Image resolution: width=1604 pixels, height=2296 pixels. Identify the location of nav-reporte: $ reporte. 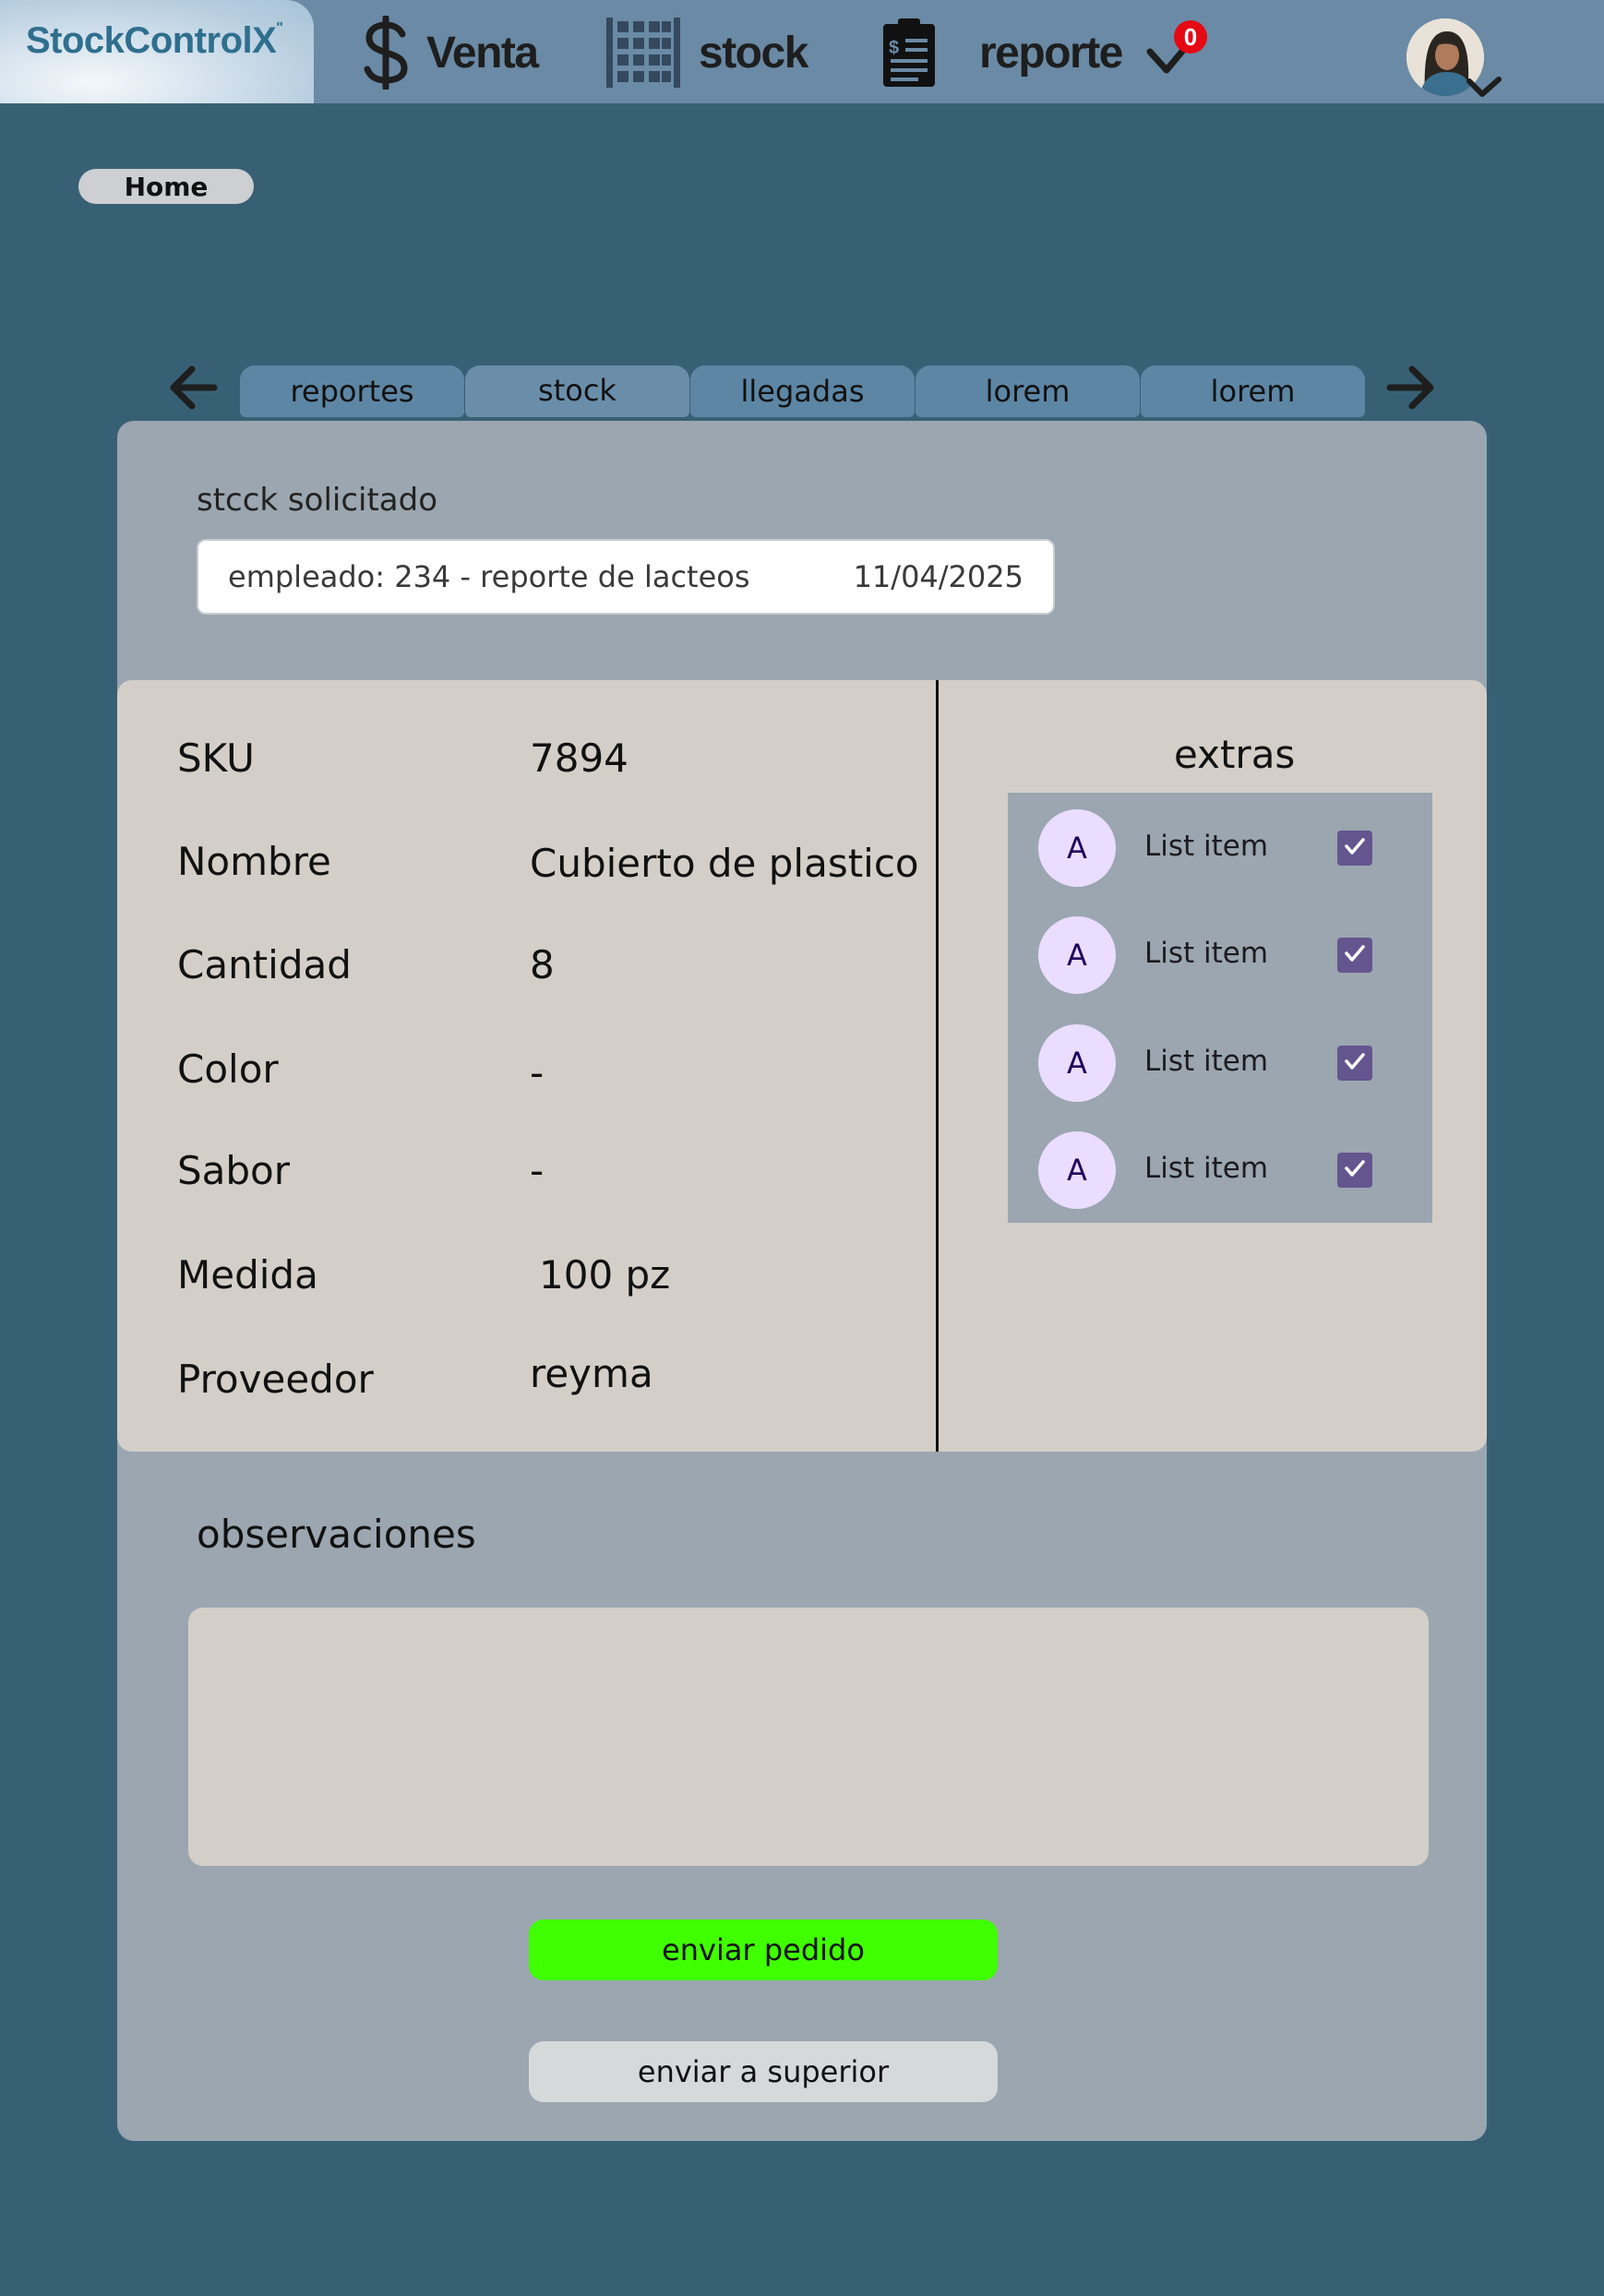
(1002, 52).